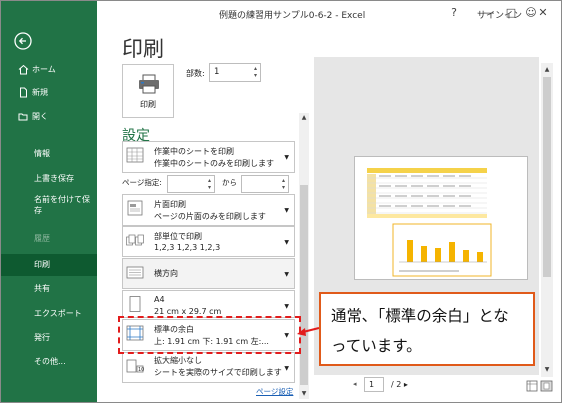 The height and width of the screenshot is (403, 562). What do you see at coordinates (170, 204) in the screenshot?
I see `setting-label: 片面印刷` at bounding box center [170, 204].